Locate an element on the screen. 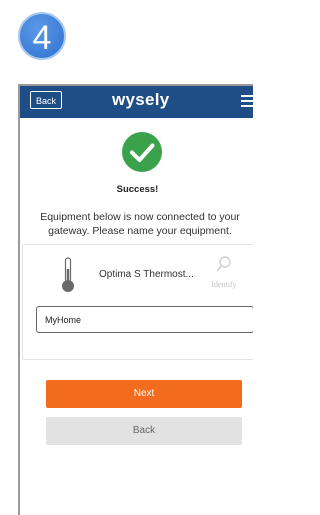  step-badge: 4 is located at coordinates (42, 36).